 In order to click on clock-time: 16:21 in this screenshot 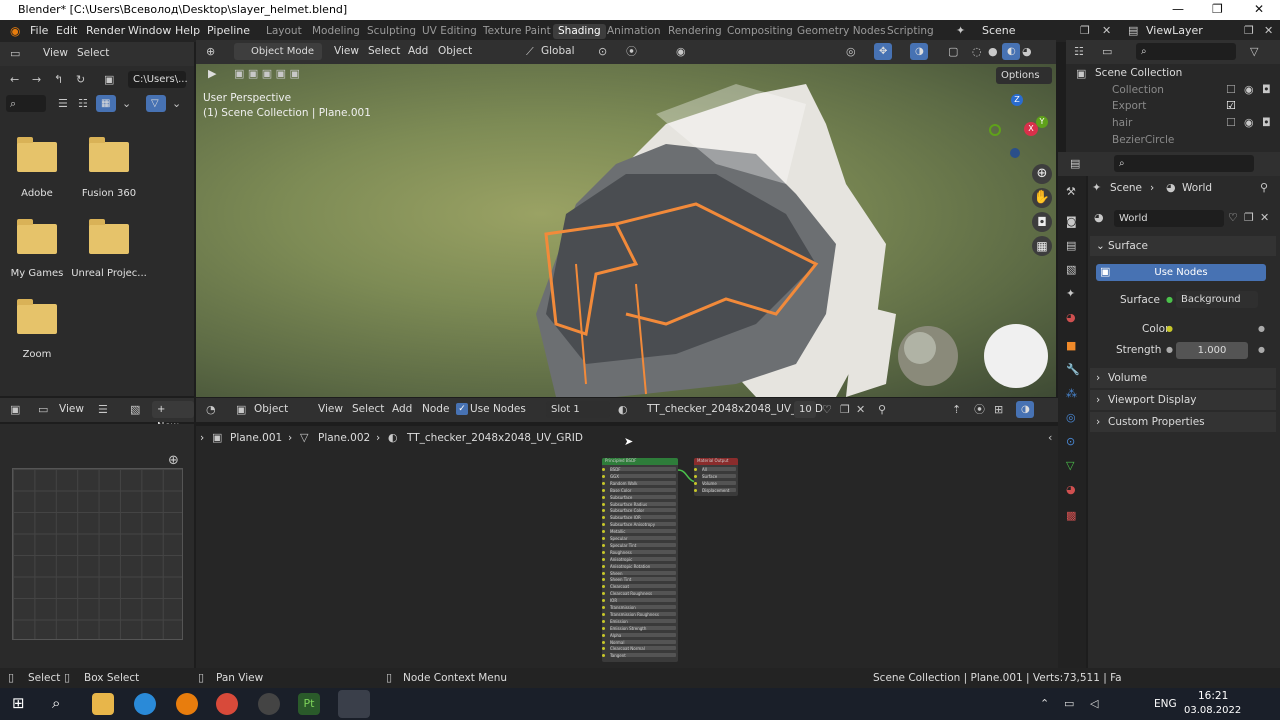, I will do `click(1213, 696)`.